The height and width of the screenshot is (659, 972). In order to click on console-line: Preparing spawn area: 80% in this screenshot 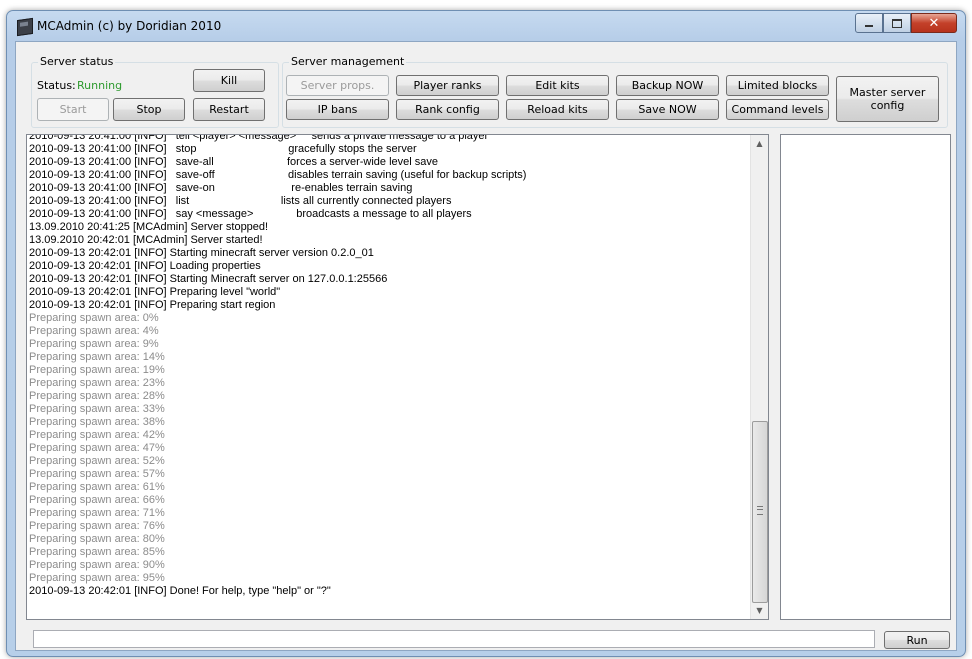, I will do `click(97, 539)`.